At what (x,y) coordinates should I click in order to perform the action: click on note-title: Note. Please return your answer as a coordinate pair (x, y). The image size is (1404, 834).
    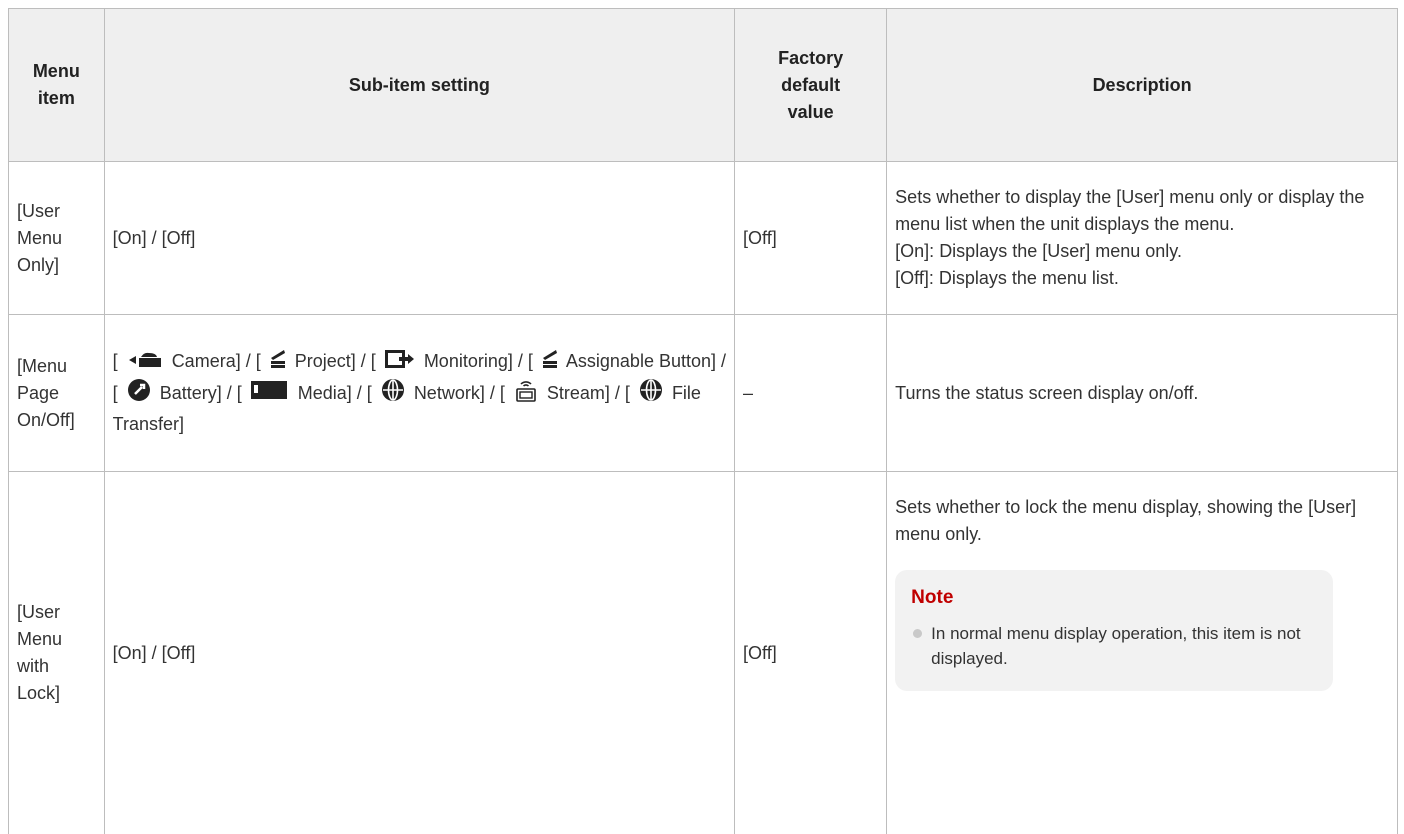
    Looking at the image, I should click on (1114, 597).